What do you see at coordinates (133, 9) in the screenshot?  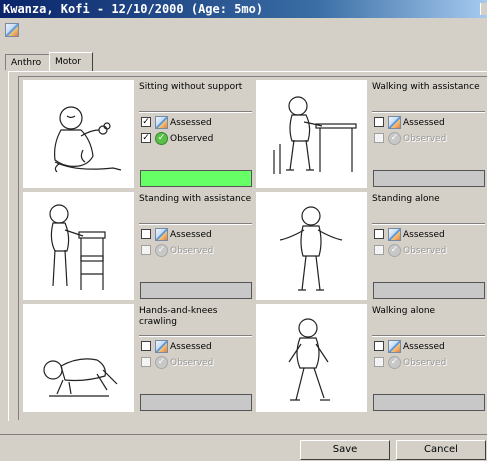 I see `window-title: Kwanza, Kofi - 12/10/2000 (Age: 5mo)` at bounding box center [133, 9].